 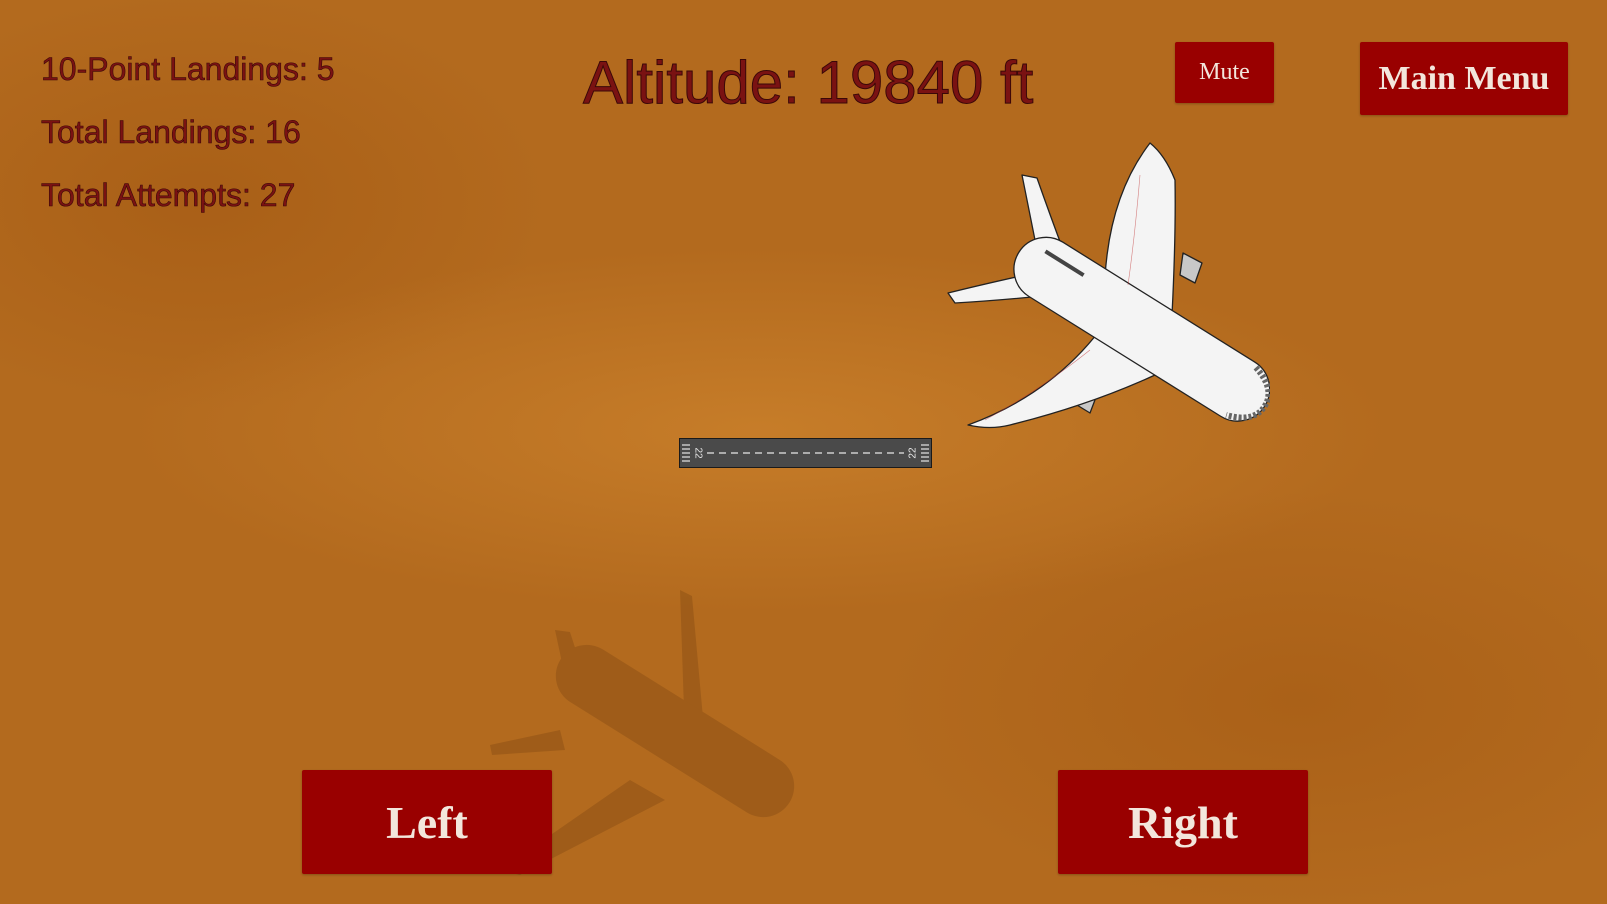 I want to click on airplane, so click(x=1108, y=285).